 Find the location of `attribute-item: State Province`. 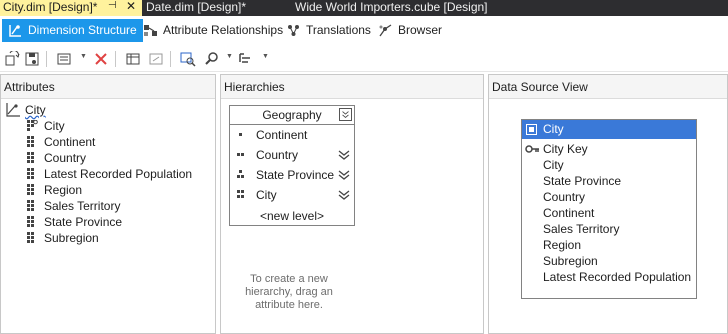

attribute-item: State Province is located at coordinates (108, 222).